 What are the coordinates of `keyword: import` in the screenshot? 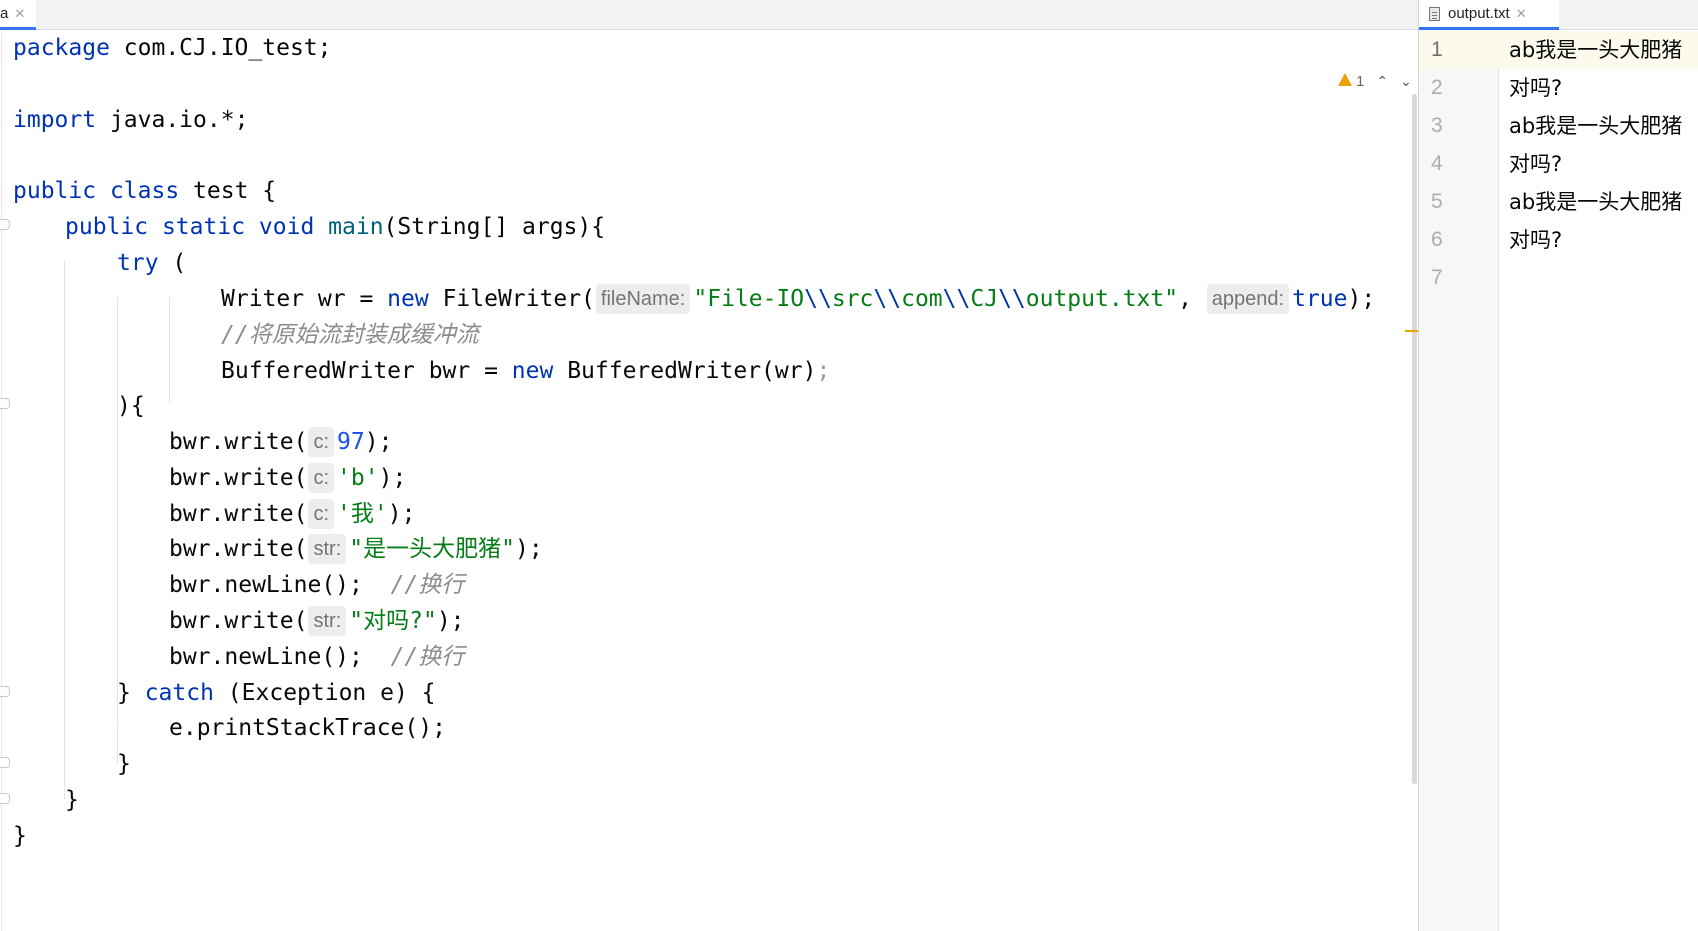 It's located at (55, 120).